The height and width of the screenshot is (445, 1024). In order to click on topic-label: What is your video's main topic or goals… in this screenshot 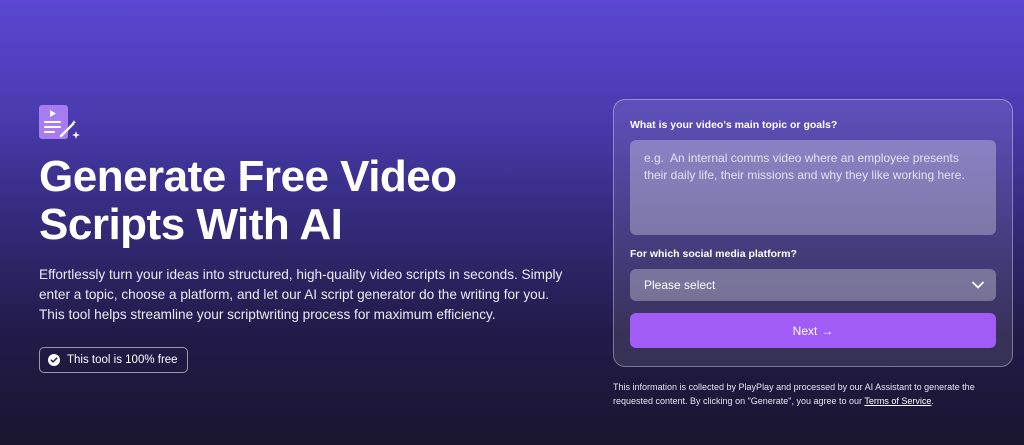, I will do `click(734, 125)`.